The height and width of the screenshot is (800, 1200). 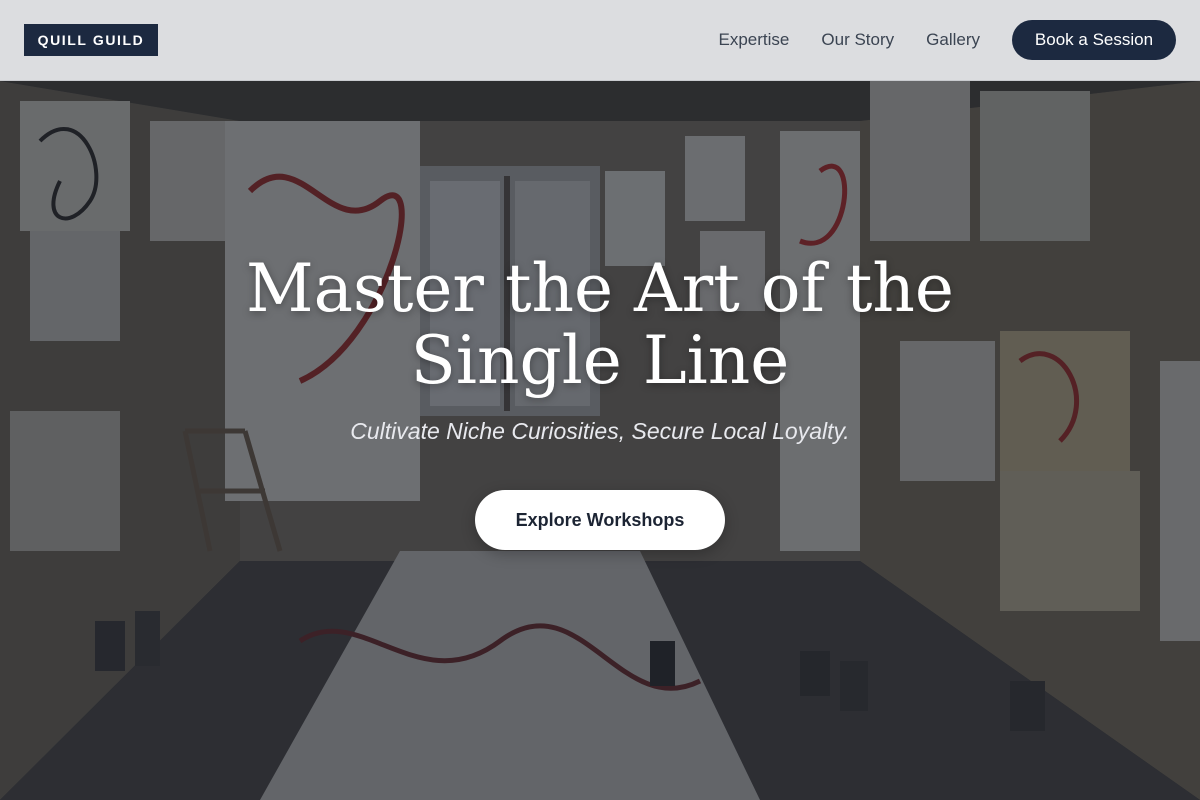 I want to click on nav-link-expertise: Expertise, so click(x=754, y=40).